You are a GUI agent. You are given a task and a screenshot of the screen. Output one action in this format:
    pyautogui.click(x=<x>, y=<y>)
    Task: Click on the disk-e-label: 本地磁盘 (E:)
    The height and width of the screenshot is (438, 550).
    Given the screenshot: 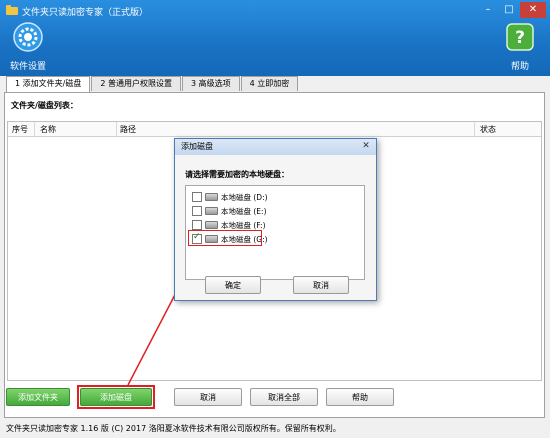 What is the action you would take?
    pyautogui.click(x=244, y=211)
    